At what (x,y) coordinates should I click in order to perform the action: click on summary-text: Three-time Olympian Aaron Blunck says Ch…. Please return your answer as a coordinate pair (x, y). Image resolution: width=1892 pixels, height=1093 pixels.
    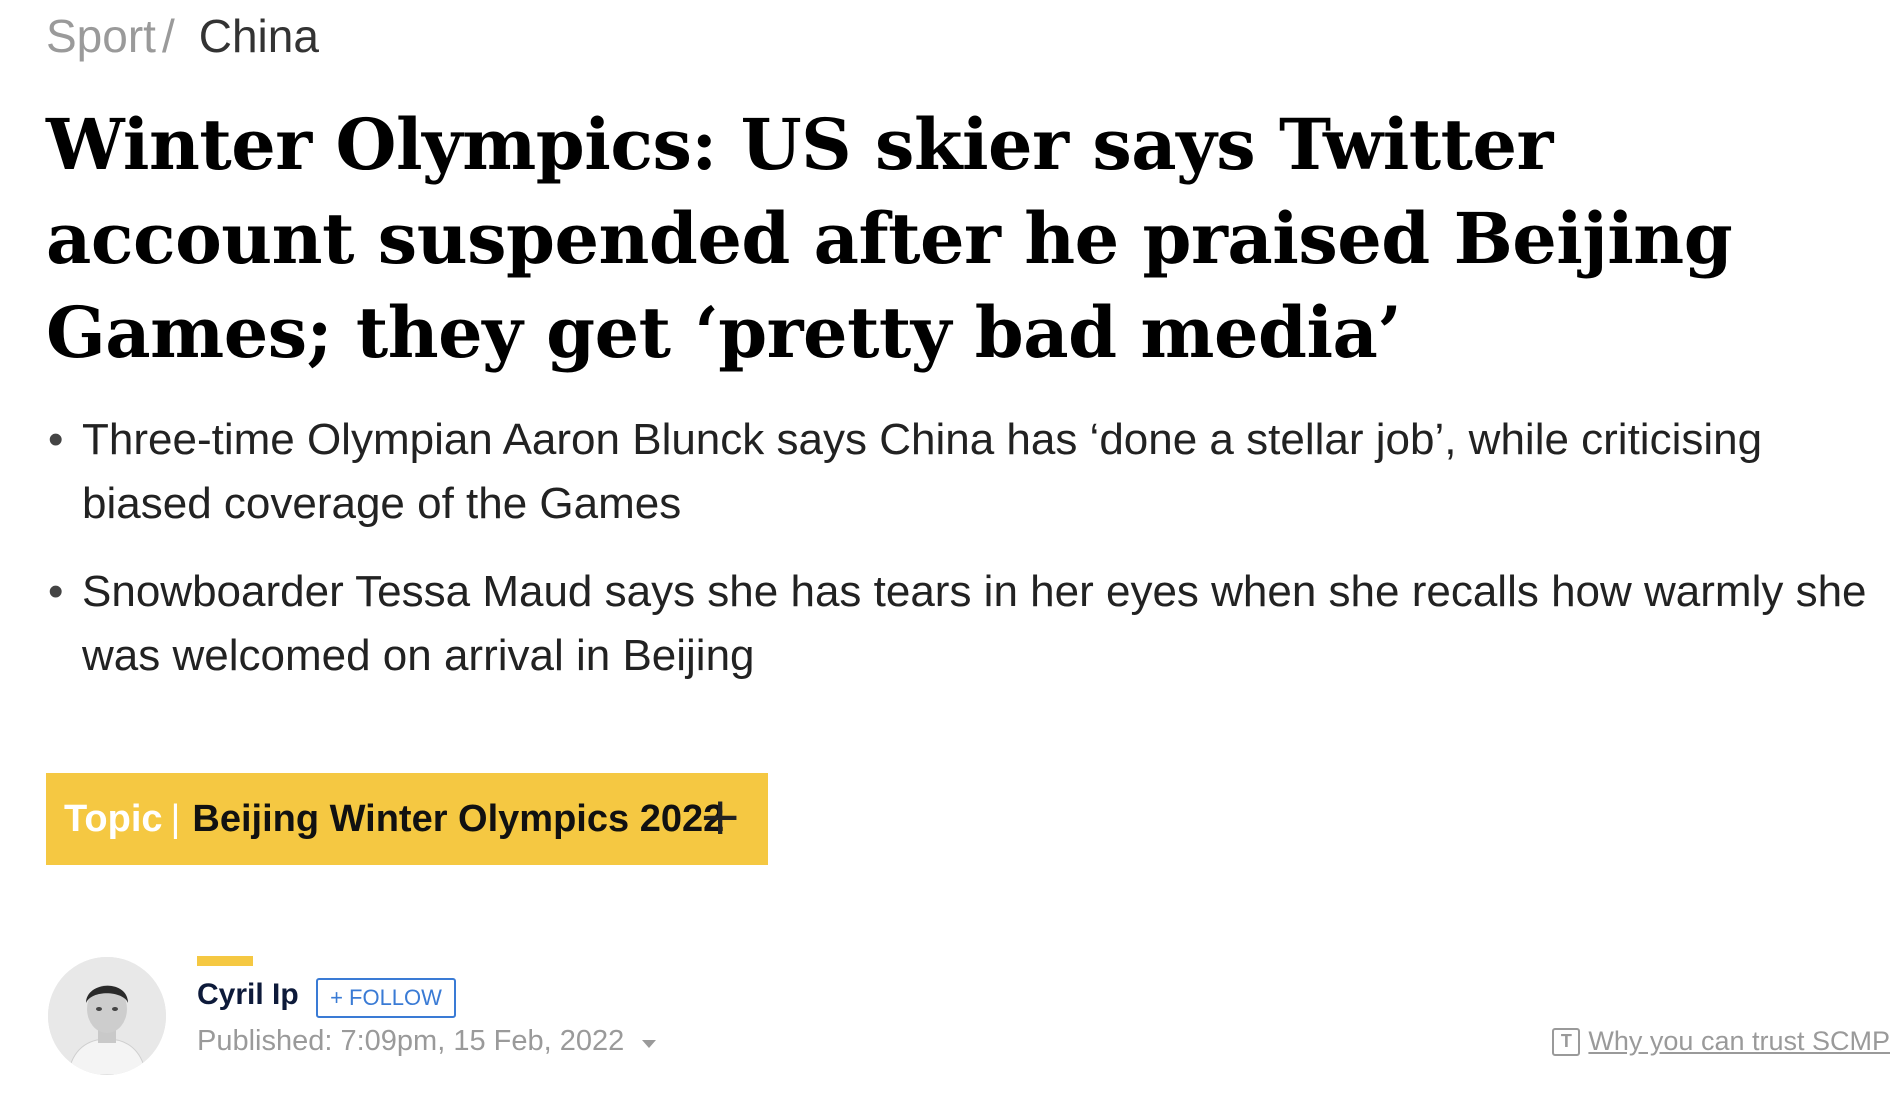
    Looking at the image, I should click on (922, 471).